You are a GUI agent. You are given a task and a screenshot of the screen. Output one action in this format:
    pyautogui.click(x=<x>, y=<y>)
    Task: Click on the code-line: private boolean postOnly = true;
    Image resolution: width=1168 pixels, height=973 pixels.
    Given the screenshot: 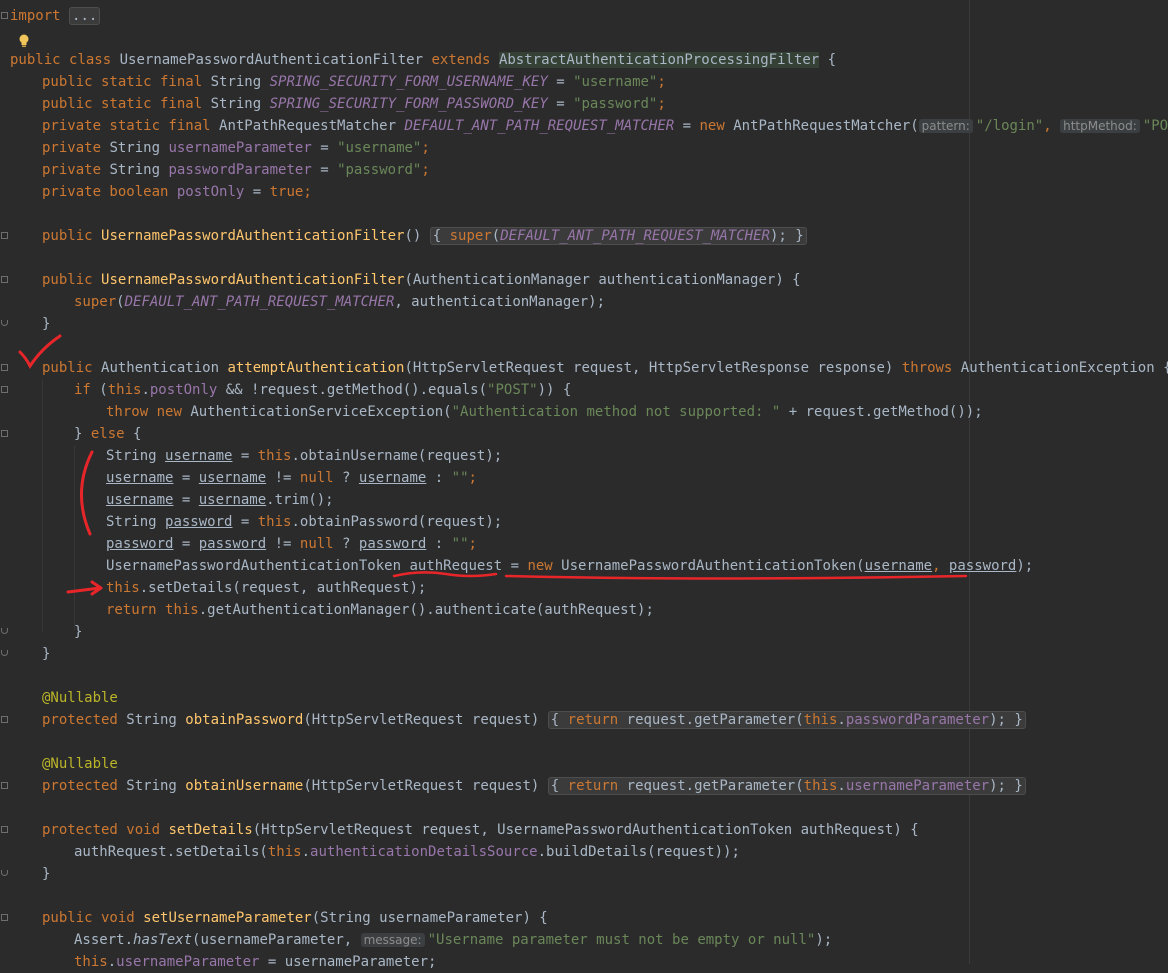 What is the action you would take?
    pyautogui.click(x=605, y=192)
    